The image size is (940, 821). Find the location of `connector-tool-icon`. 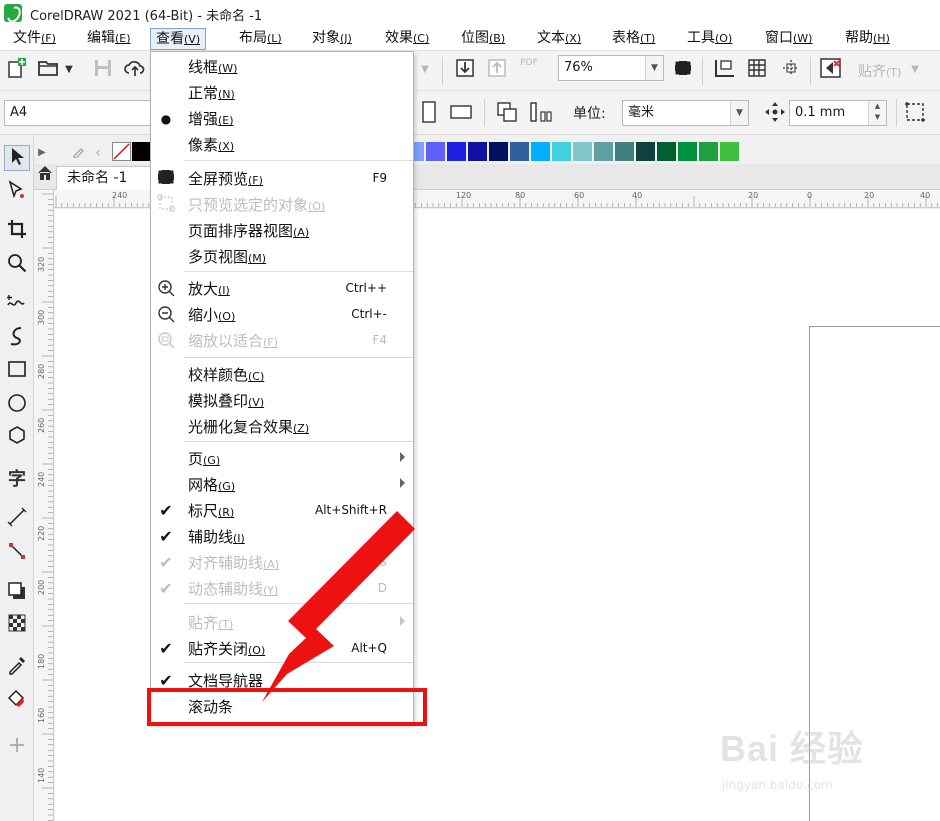

connector-tool-icon is located at coordinates (17, 554).